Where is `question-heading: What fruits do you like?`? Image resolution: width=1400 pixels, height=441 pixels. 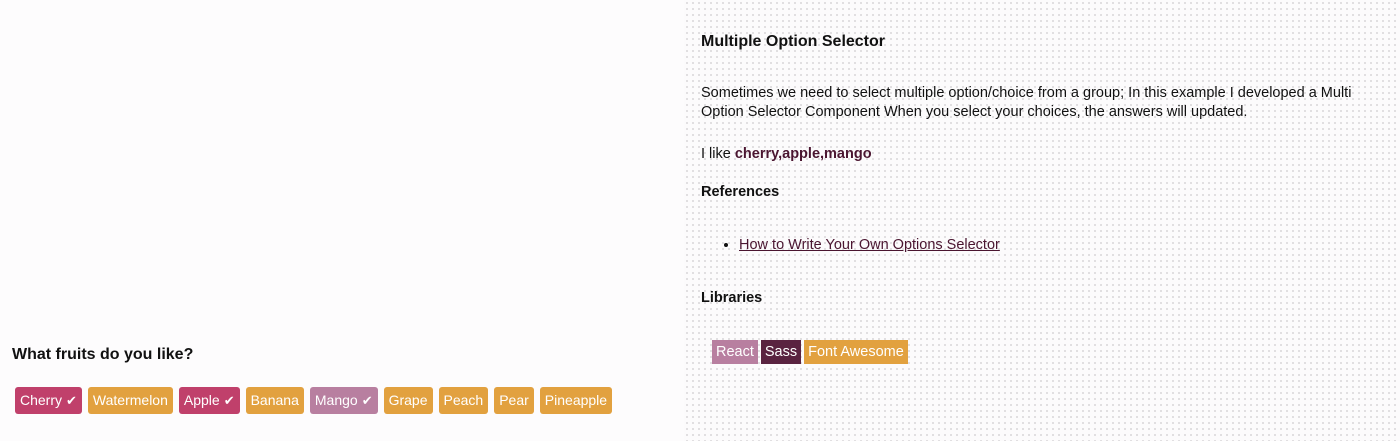
question-heading: What fruits do you like? is located at coordinates (103, 354).